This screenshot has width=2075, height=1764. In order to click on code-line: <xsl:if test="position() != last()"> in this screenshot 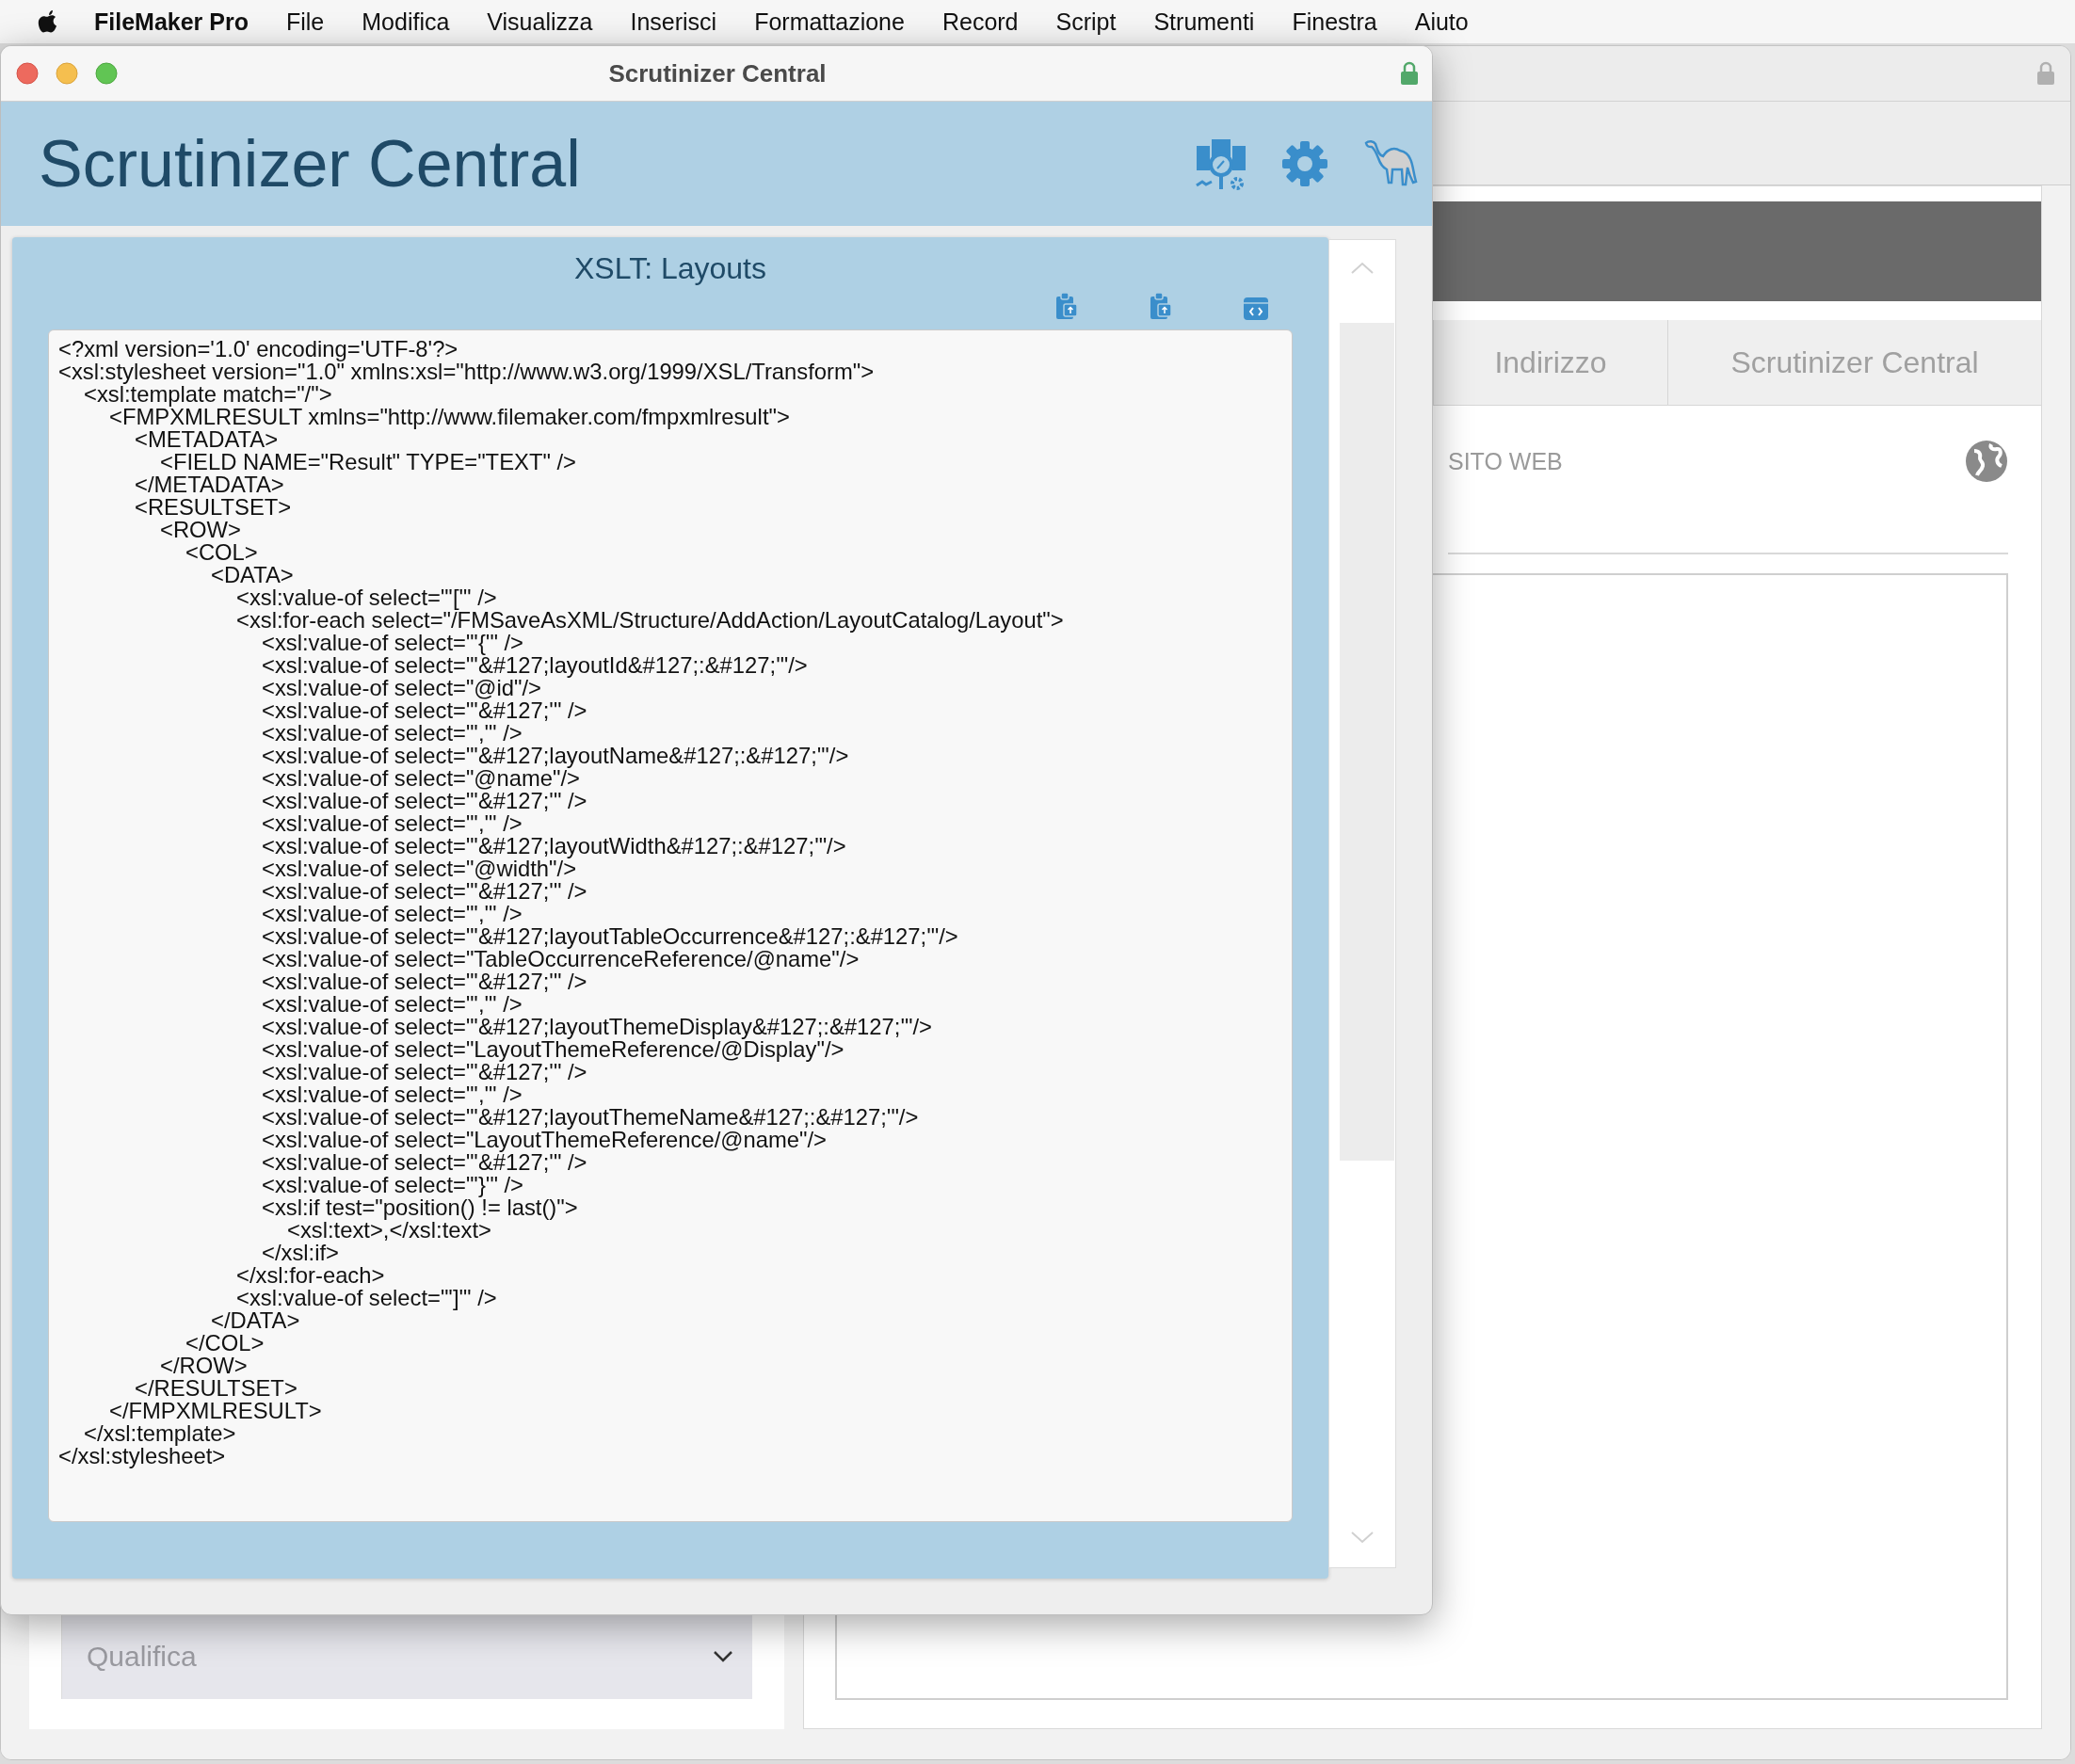, I will do `click(420, 1207)`.